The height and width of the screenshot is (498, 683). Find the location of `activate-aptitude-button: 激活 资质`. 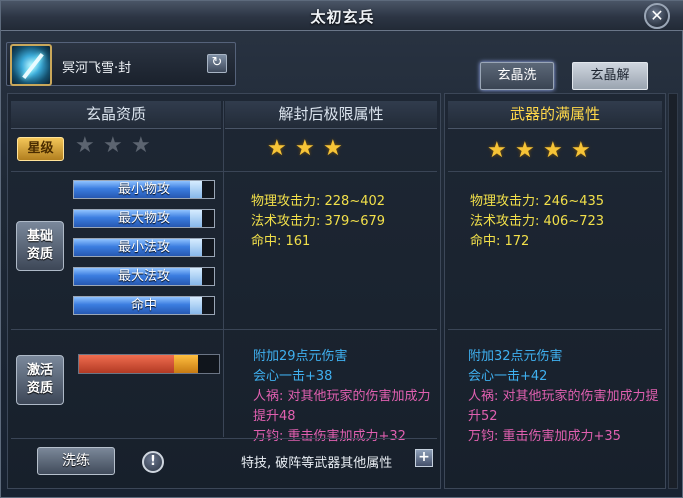

activate-aptitude-button: 激活 资质 is located at coordinates (40, 380).